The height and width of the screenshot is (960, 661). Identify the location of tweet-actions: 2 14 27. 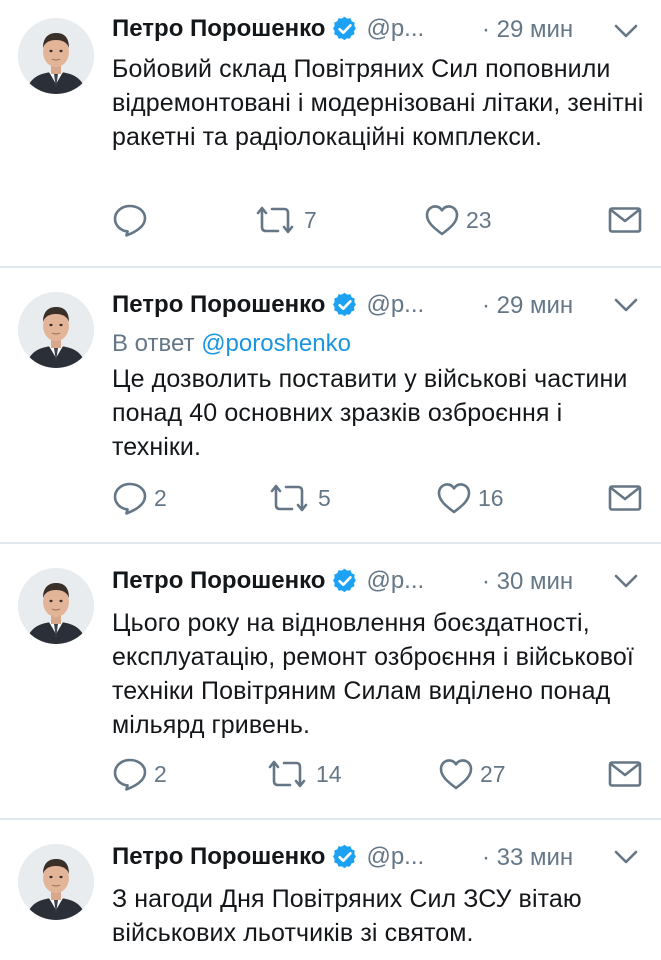
(330, 774).